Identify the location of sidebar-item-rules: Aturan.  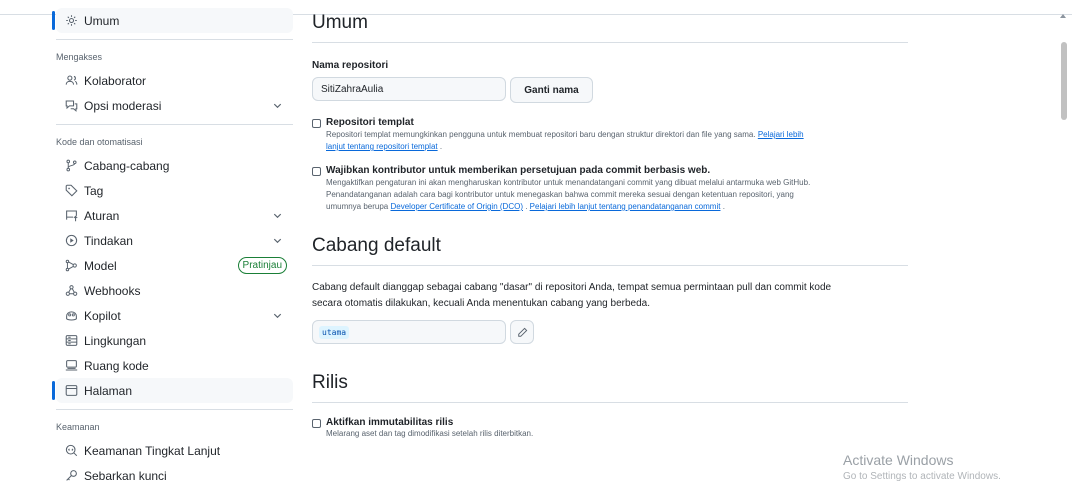
(174, 215).